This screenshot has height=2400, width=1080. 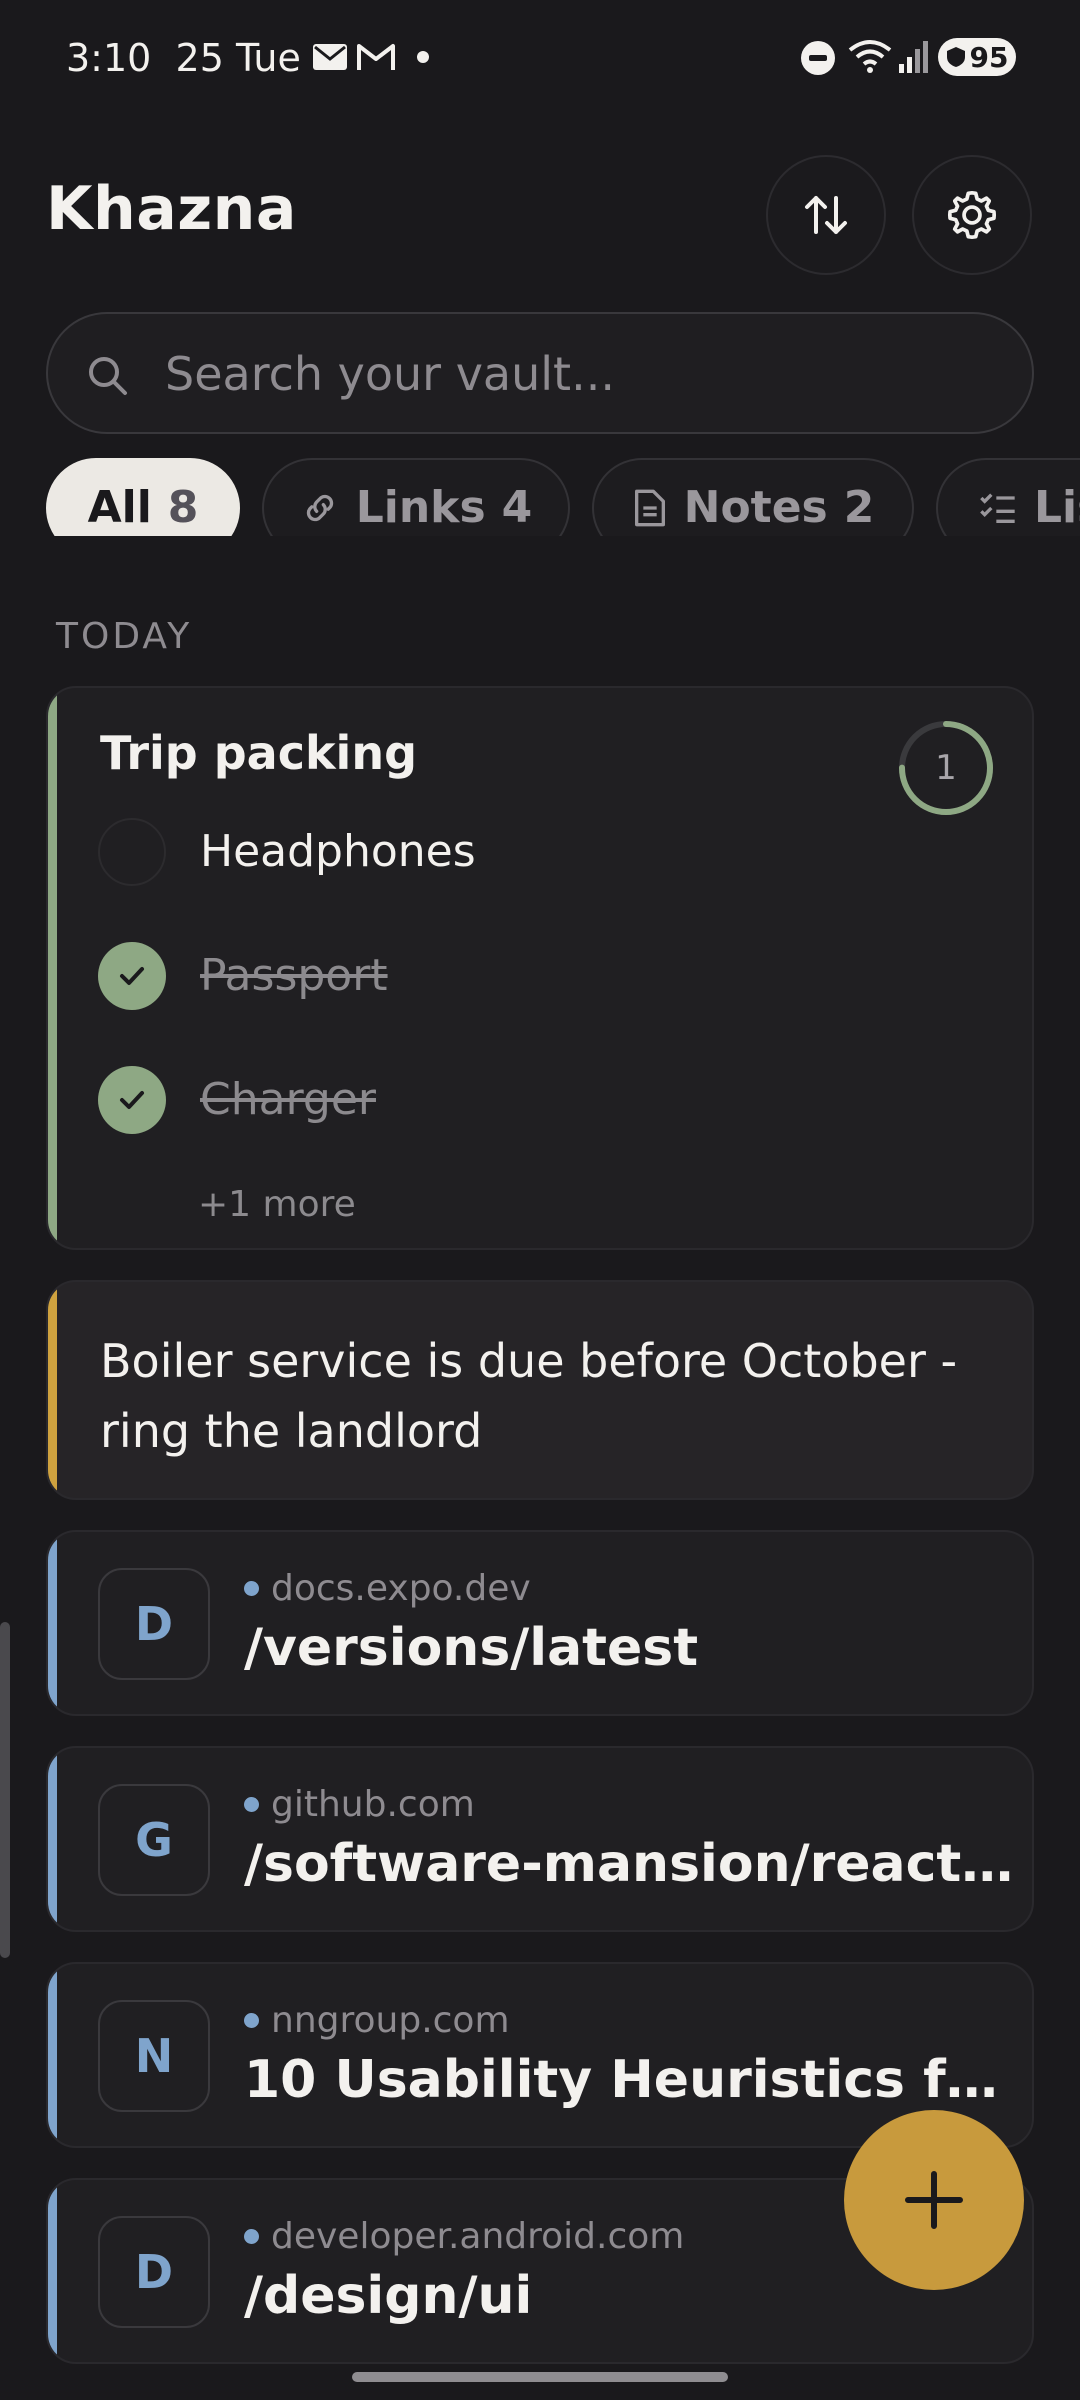 What do you see at coordinates (540, 2377) in the screenshot?
I see `home-indicator` at bounding box center [540, 2377].